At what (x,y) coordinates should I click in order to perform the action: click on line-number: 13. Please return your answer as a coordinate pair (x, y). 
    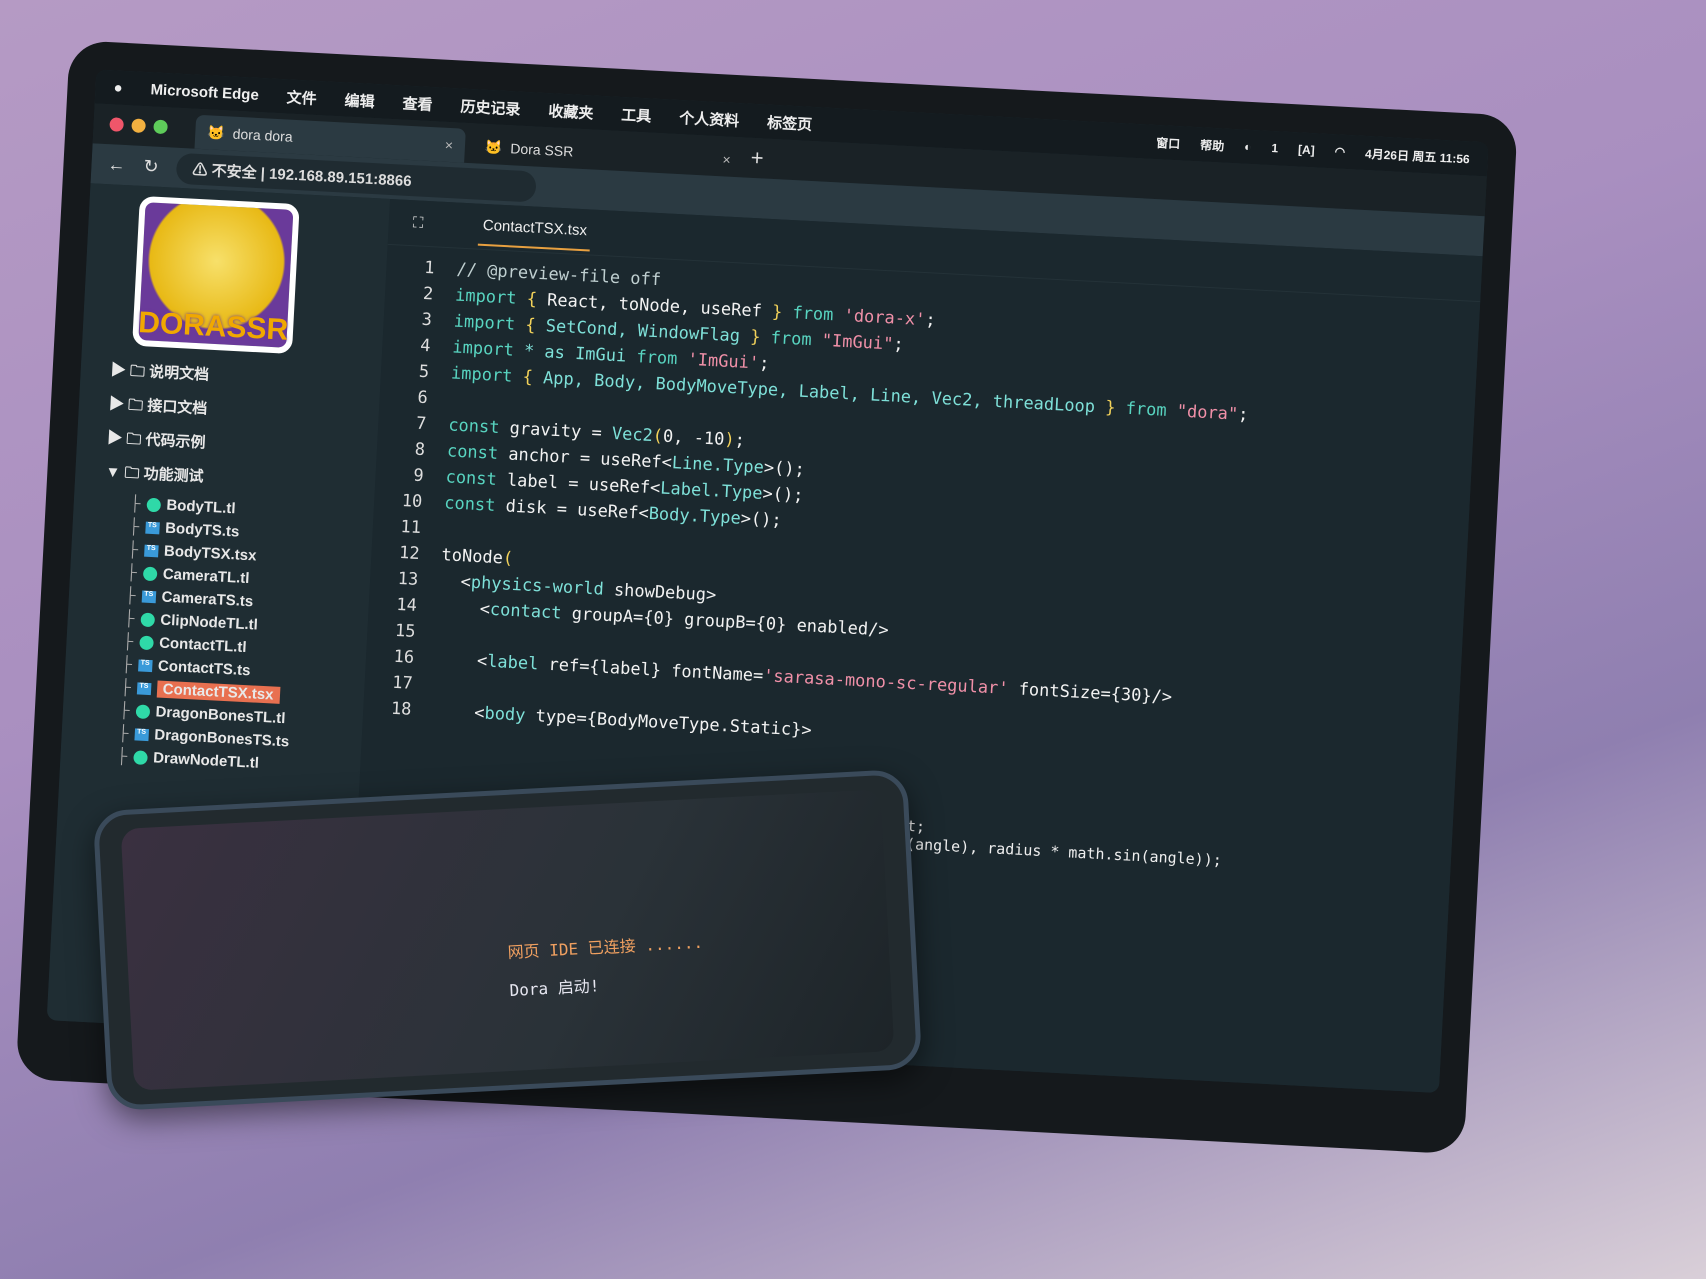
    Looking at the image, I should click on (408, 579).